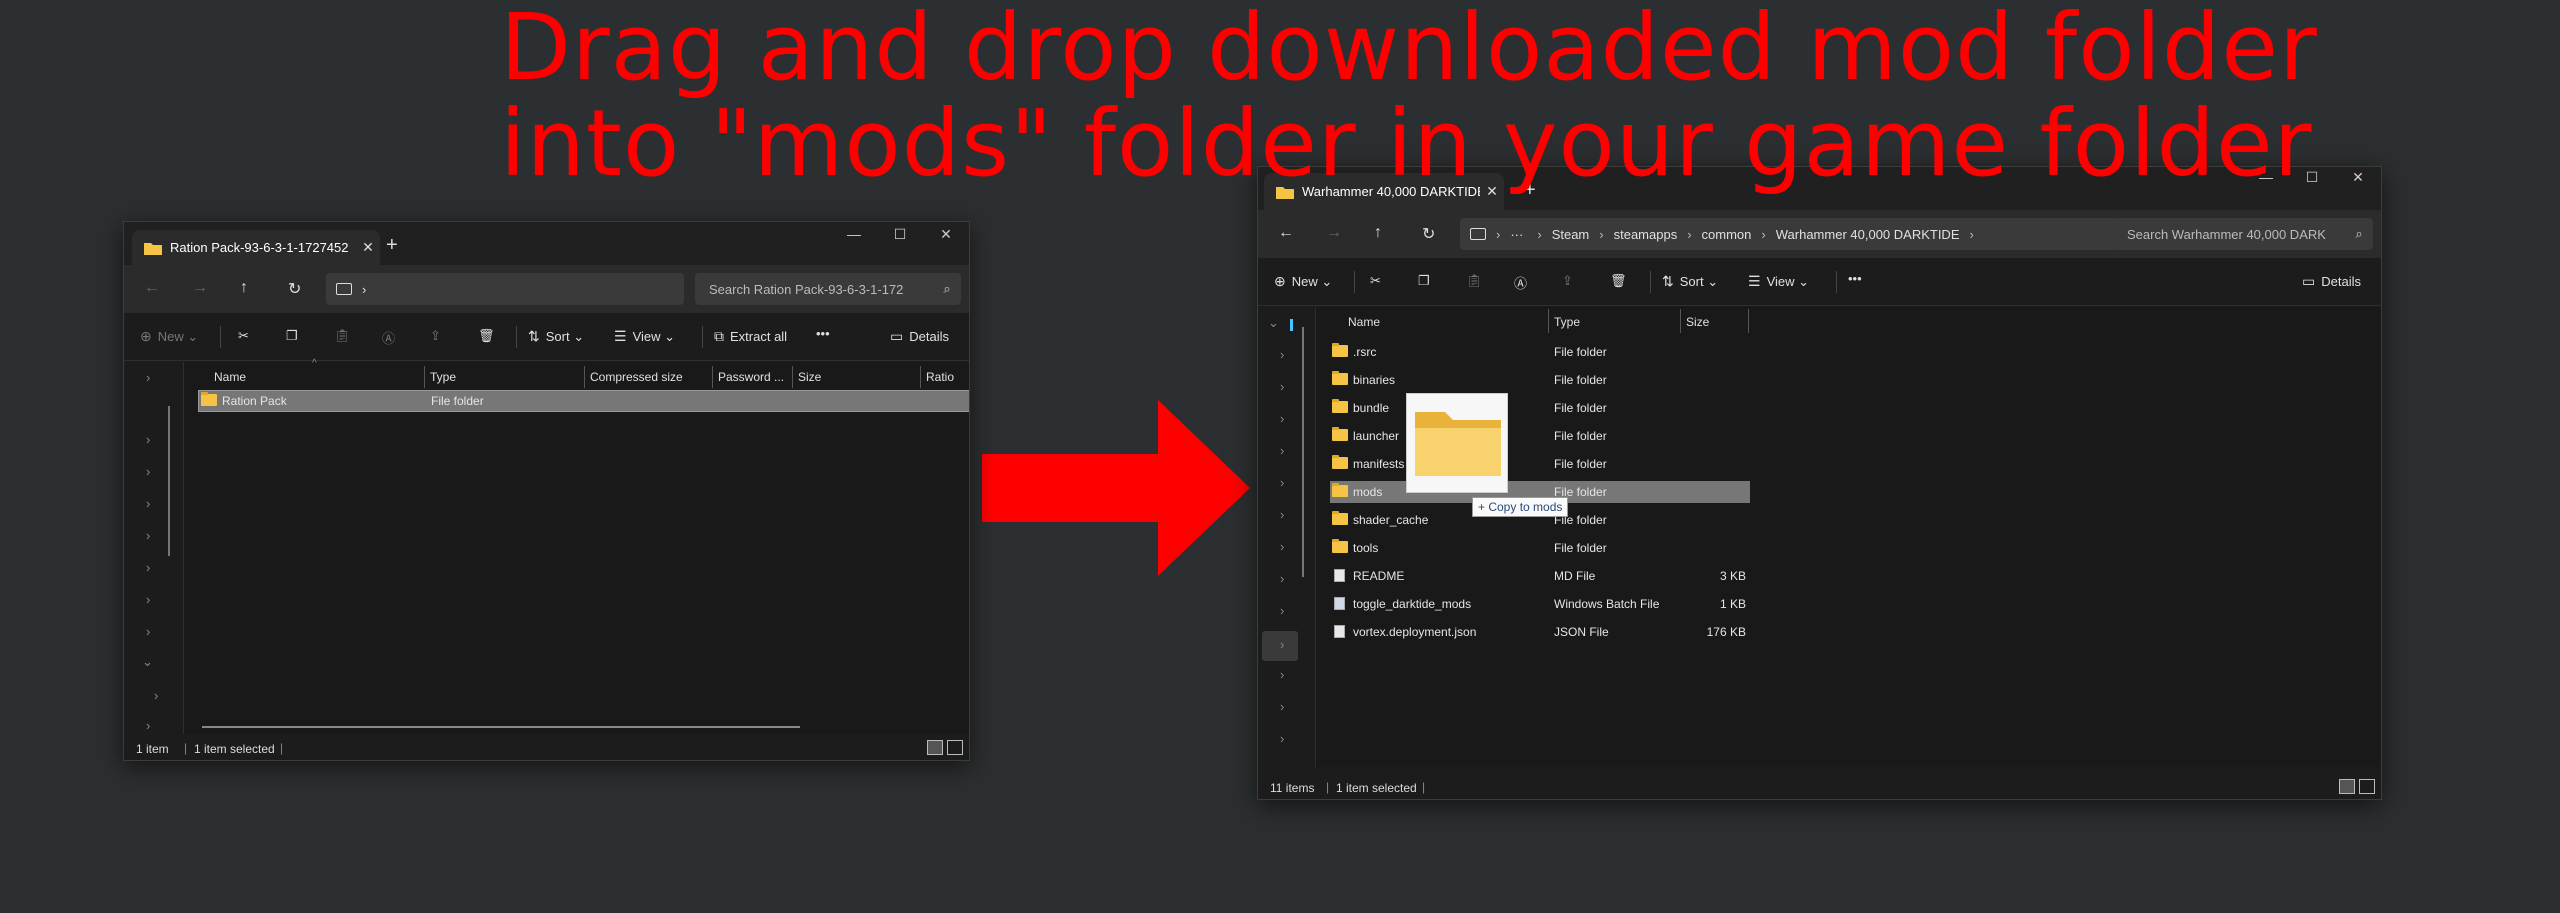 The width and height of the screenshot is (2560, 913). I want to click on list-item: manifests File folder, so click(1540, 464).